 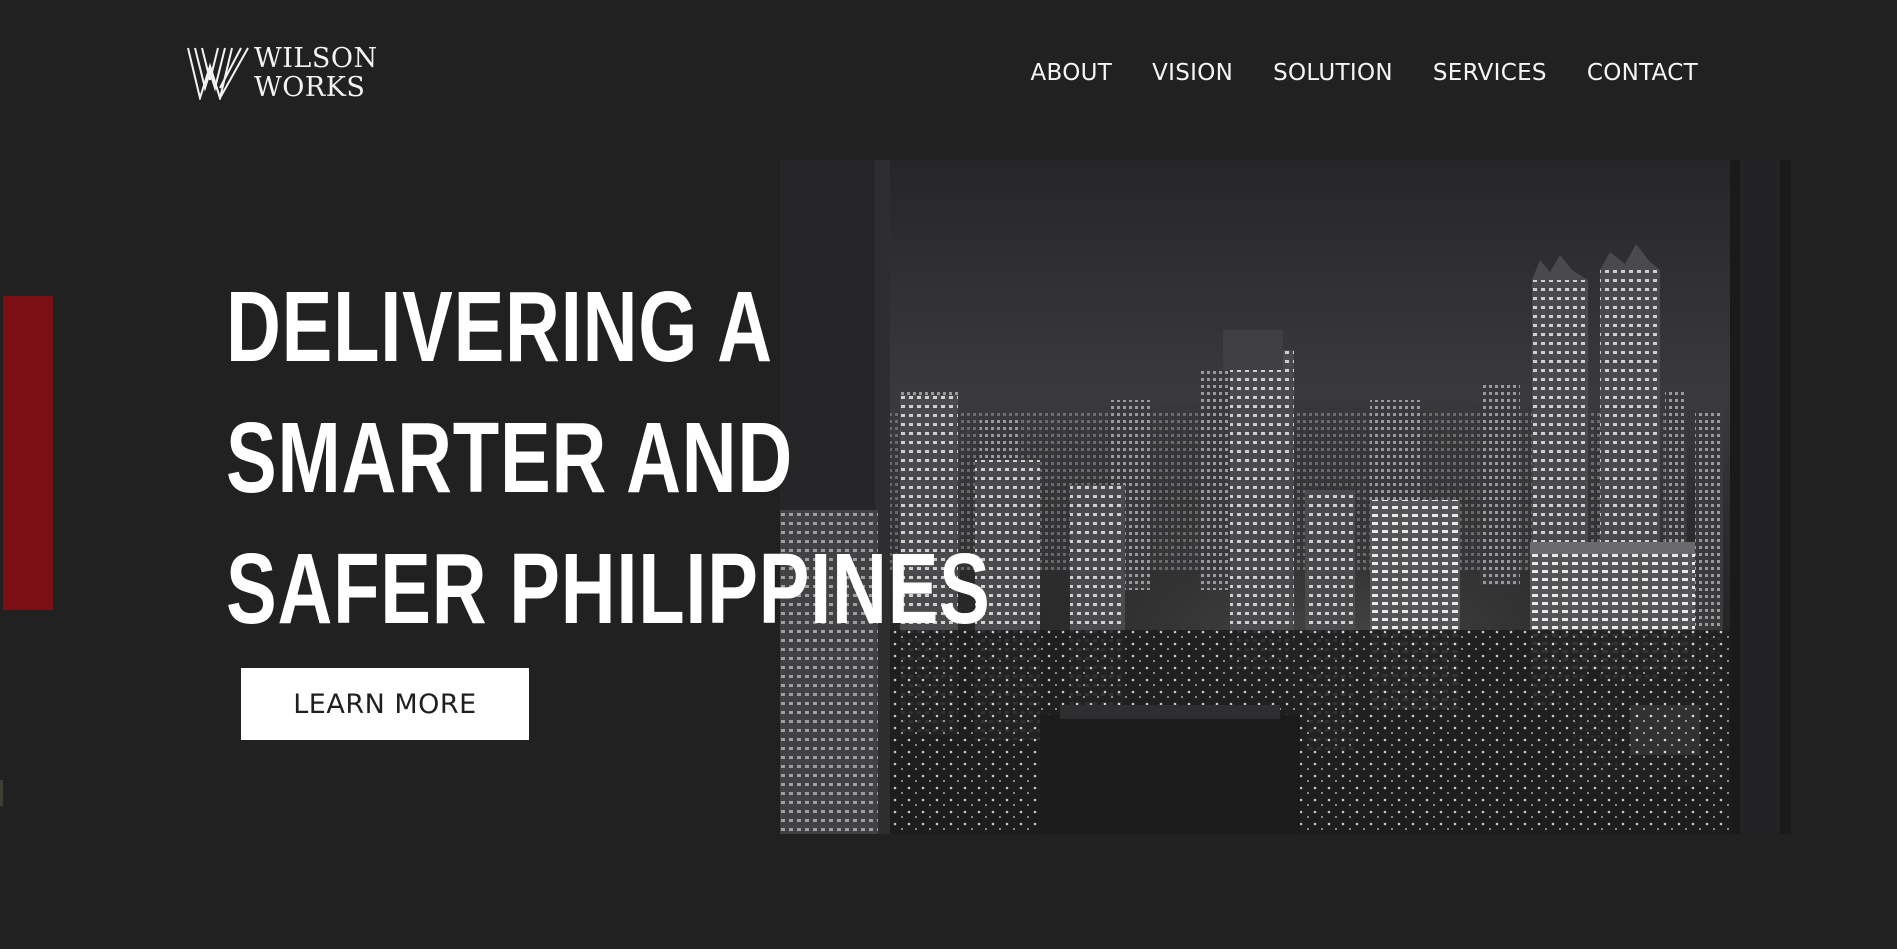 I want to click on brand-wordmark: WILSON WORKS, so click(x=316, y=73).